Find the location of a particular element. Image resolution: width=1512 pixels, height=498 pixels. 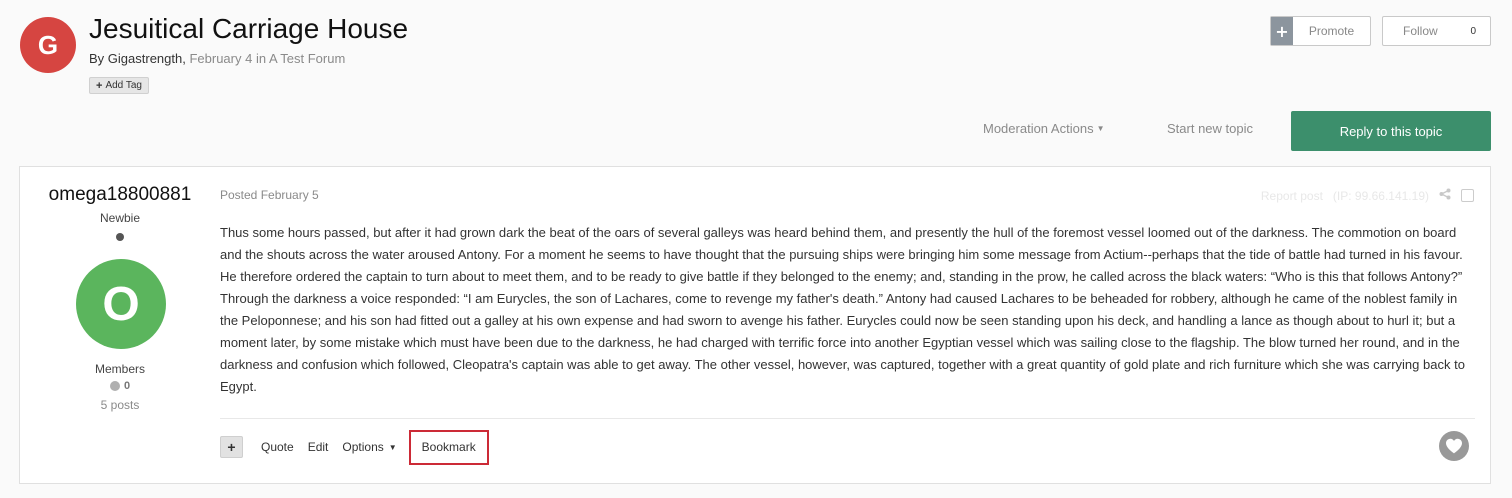

online-status-icon is located at coordinates (120, 237).